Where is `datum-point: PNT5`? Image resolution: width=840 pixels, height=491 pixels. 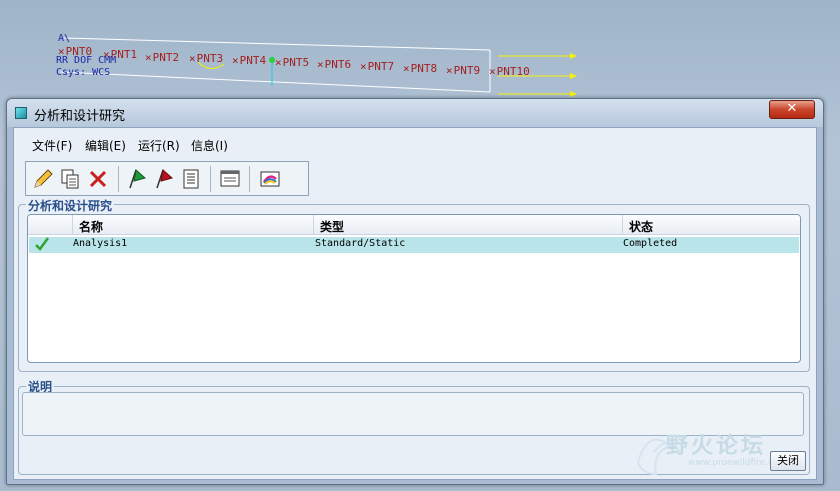
datum-point: PNT5 is located at coordinates (292, 62).